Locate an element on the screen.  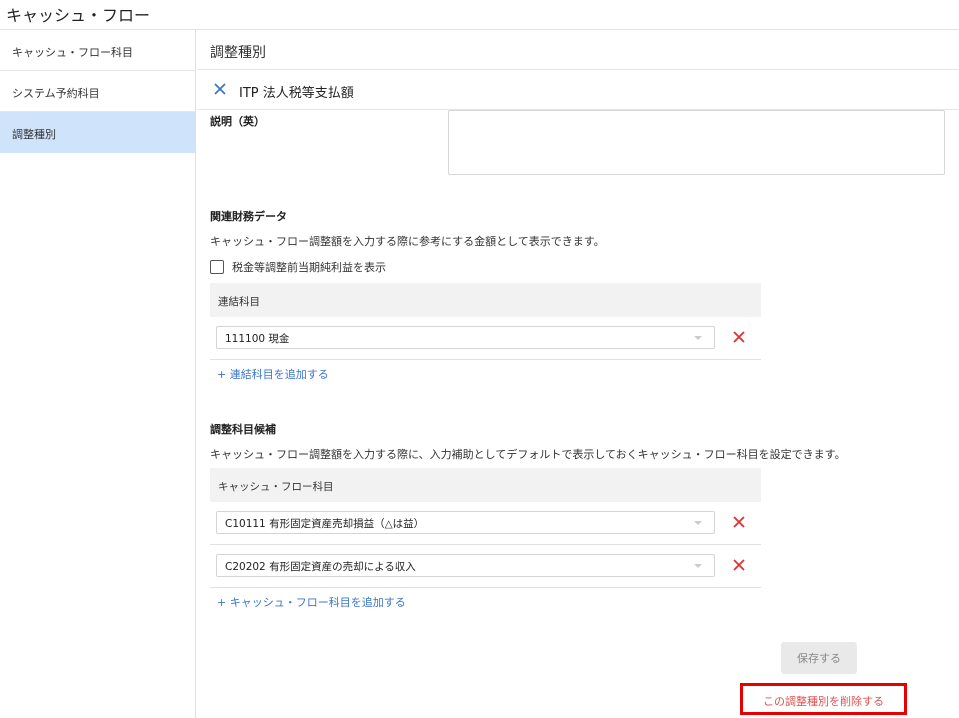
related-data-description: キャッシュ・フロー調整額を入力する際に参考にする金額として表示できます。 is located at coordinates (407, 241).